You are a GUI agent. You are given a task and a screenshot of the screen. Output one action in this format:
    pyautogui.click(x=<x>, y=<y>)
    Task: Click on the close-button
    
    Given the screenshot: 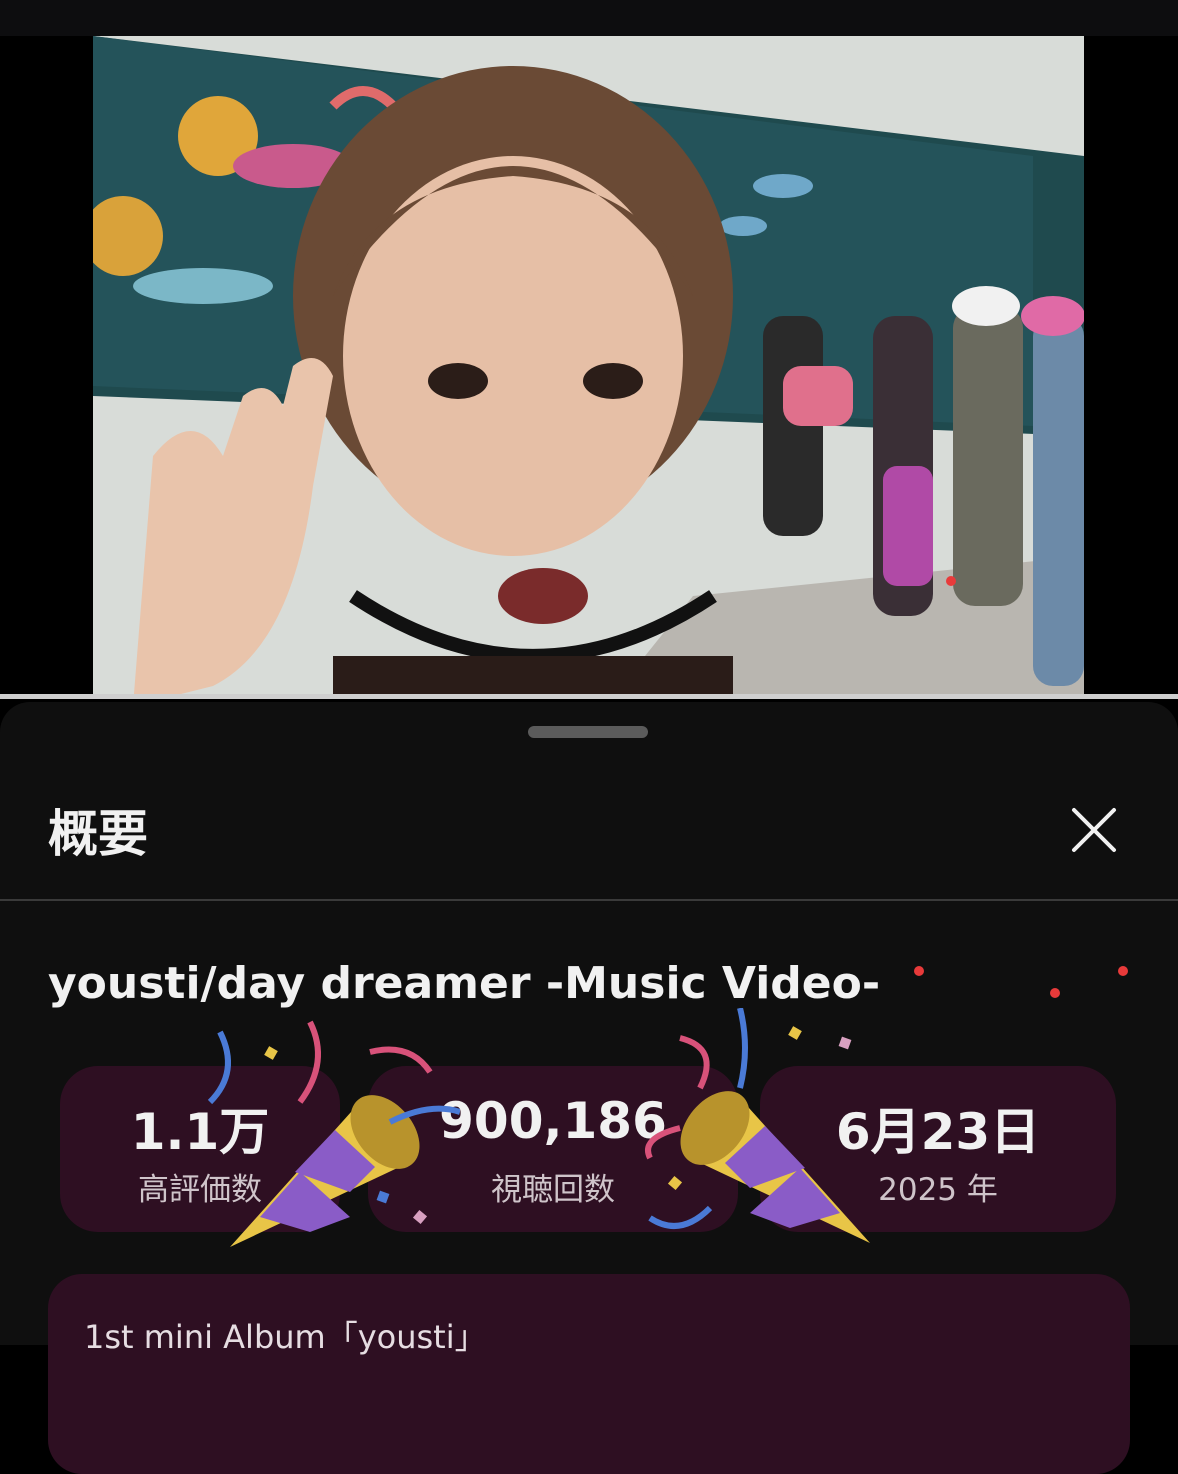 What is the action you would take?
    pyautogui.click(x=1094, y=830)
    